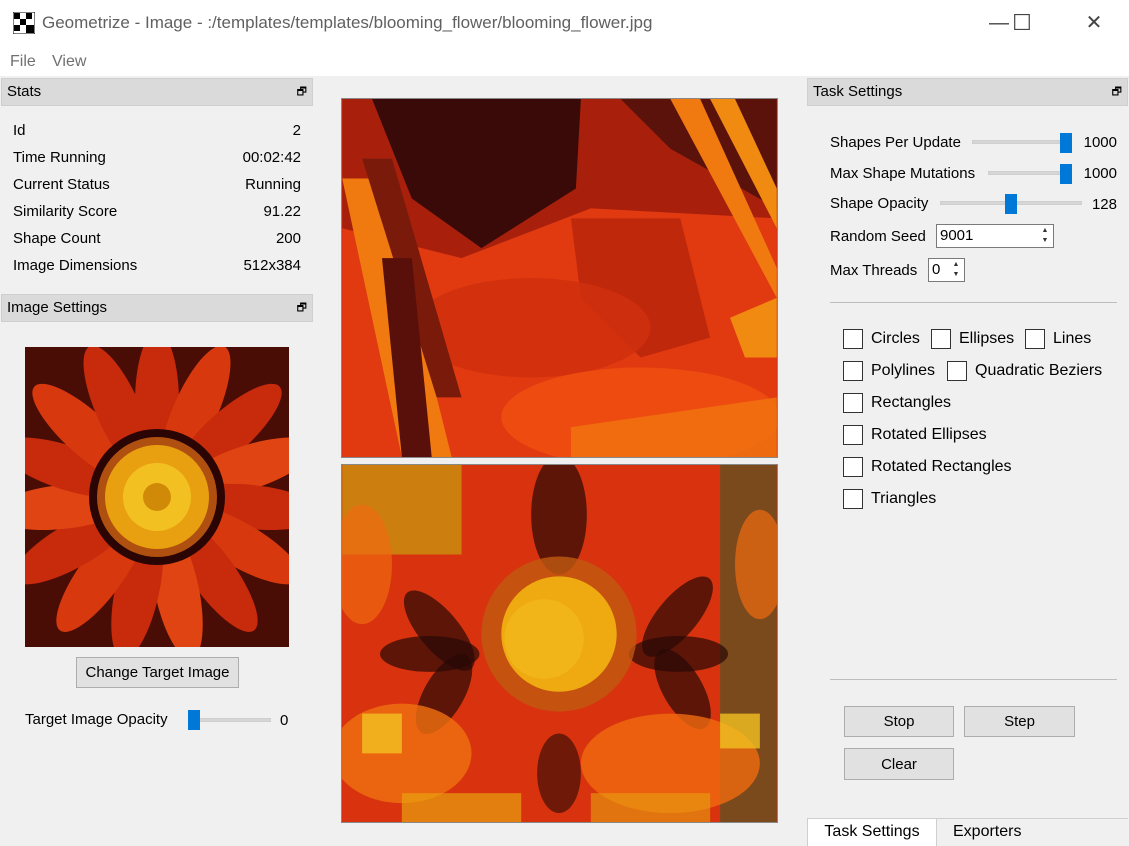 The image size is (1129, 846). Describe the element at coordinates (69, 62) in the screenshot. I see `menu-view: View` at that location.